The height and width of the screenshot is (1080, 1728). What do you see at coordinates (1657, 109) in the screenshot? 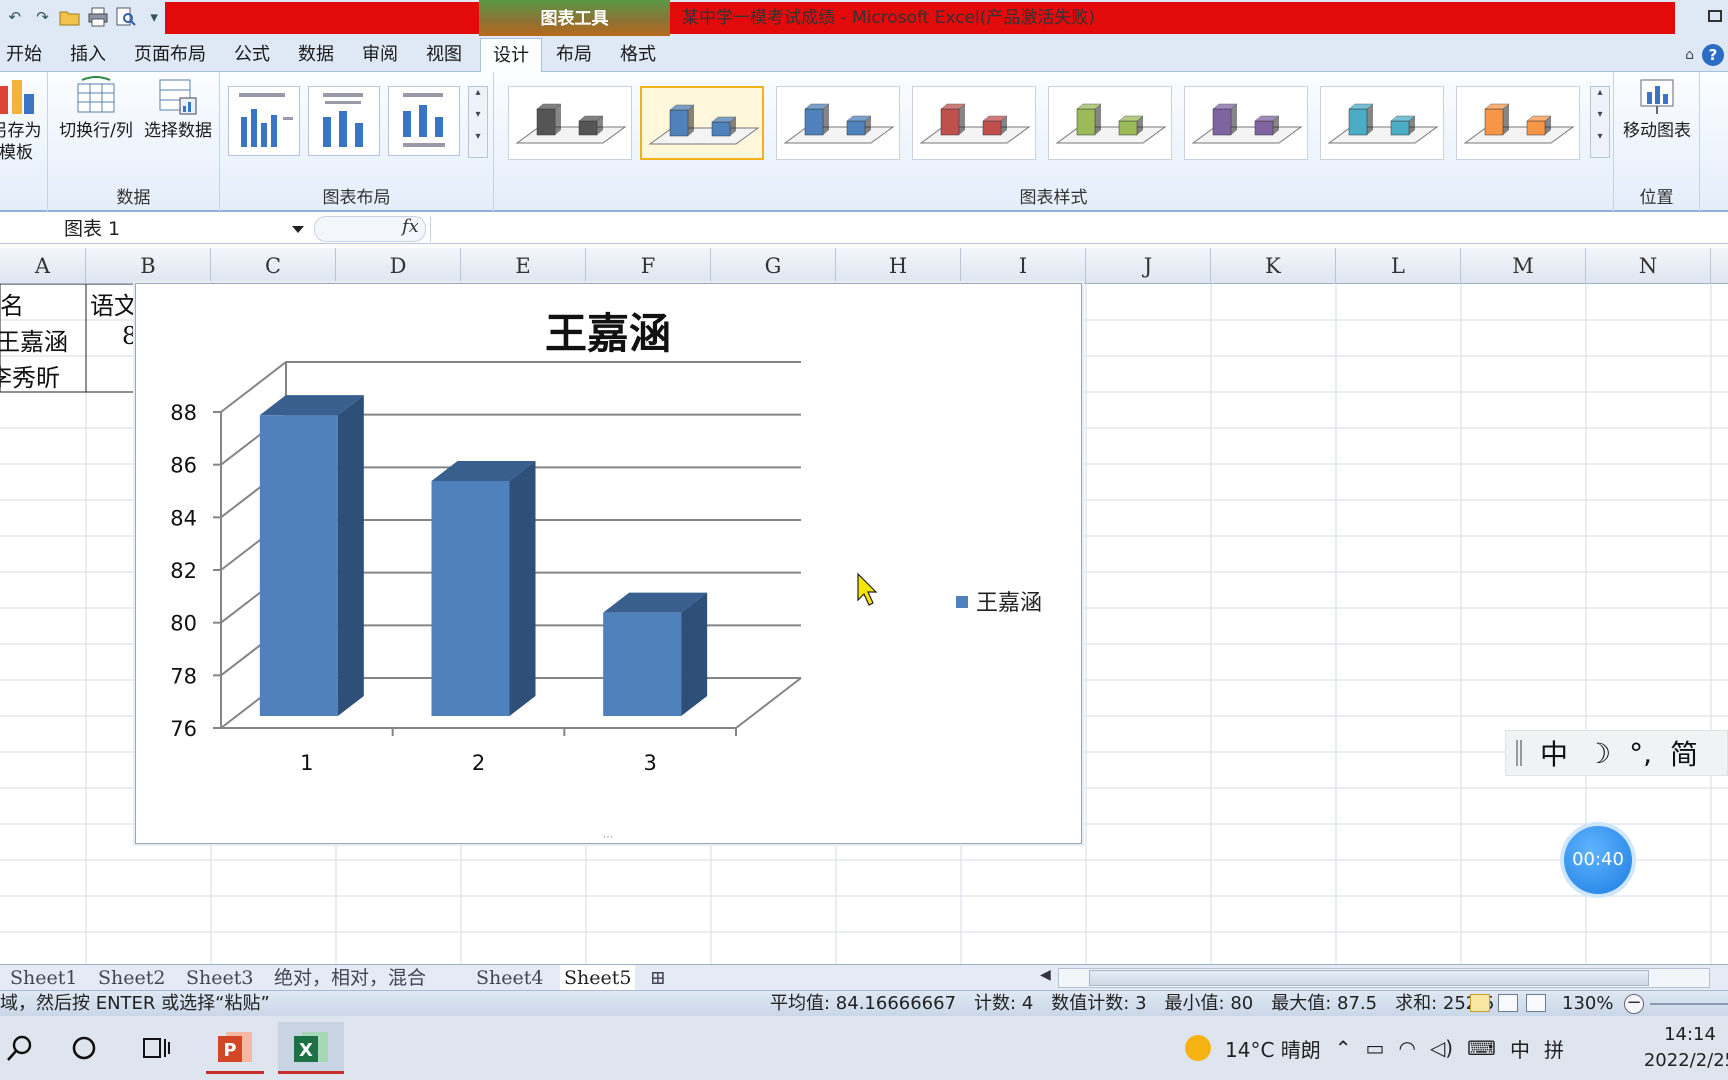
I see `move-chart-button: 移动图表` at bounding box center [1657, 109].